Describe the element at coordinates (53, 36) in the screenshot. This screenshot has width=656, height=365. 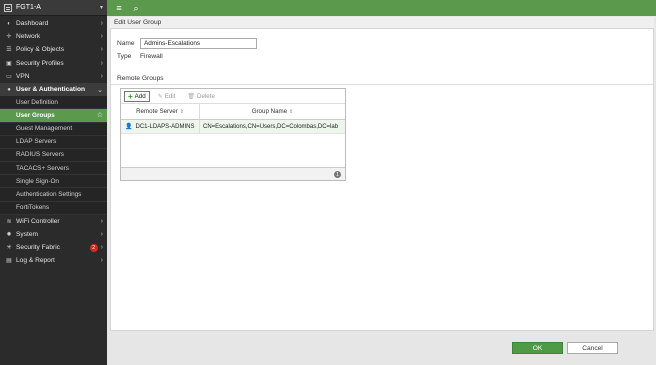
I see `sidebar-item-network: ✛ Network ›` at that location.